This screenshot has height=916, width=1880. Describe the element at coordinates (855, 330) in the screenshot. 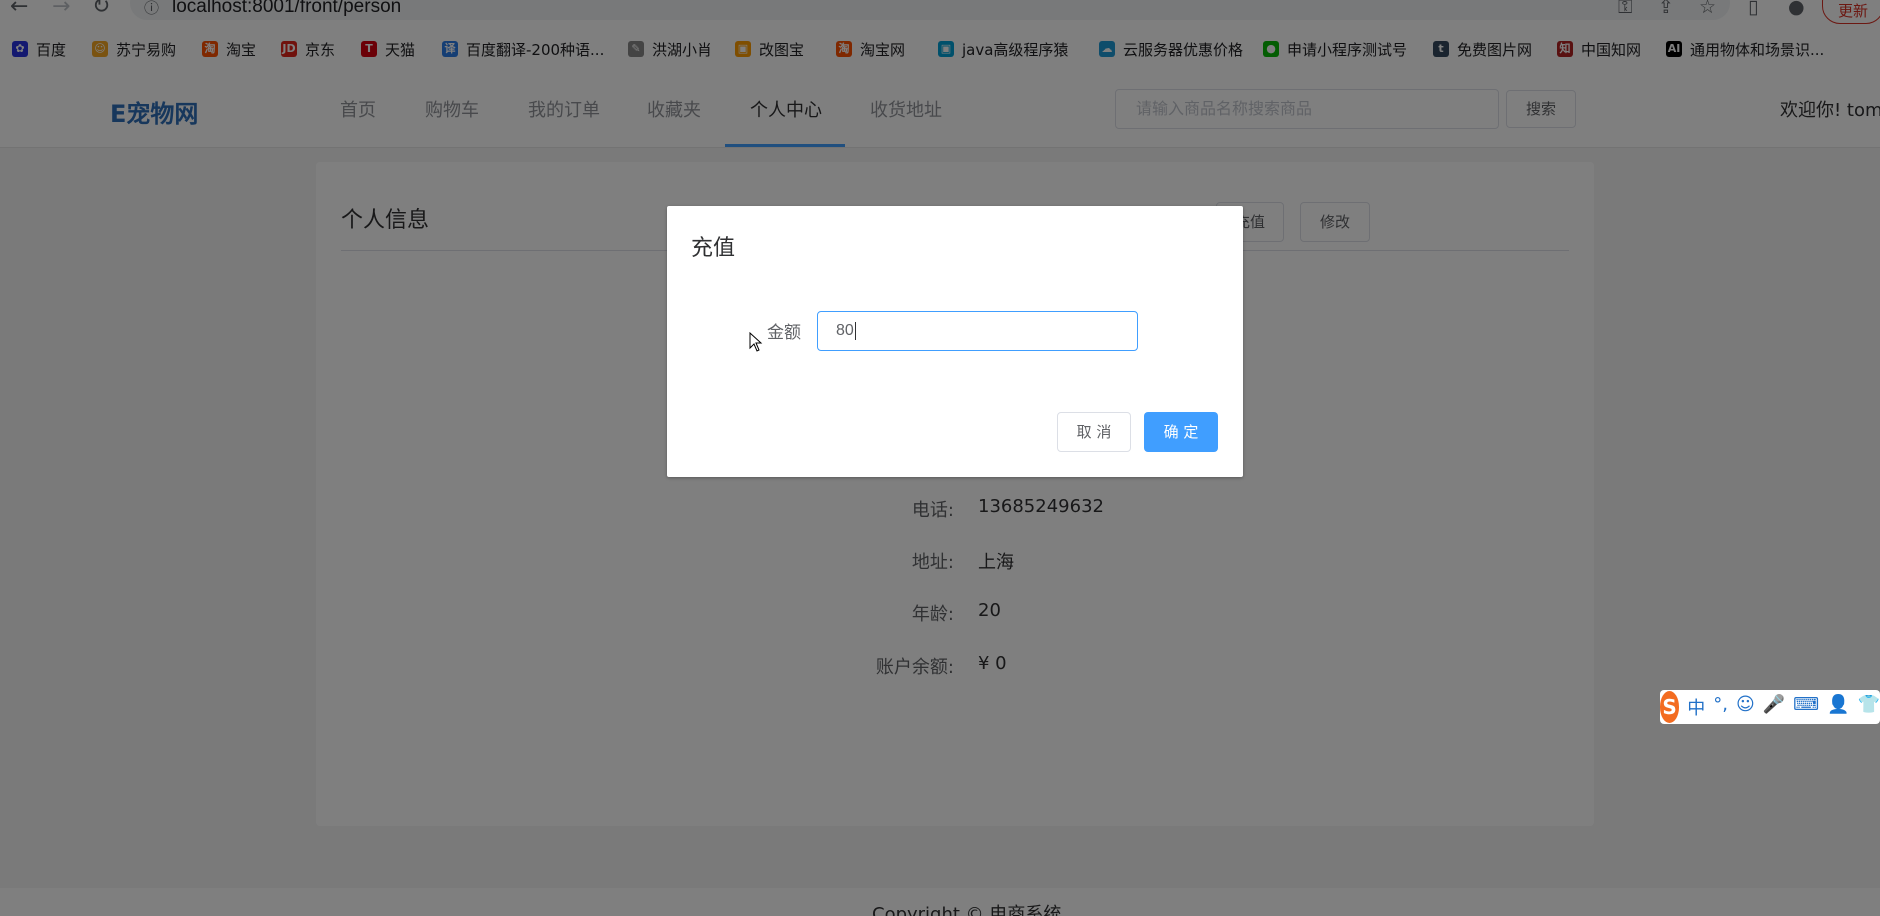

I see `text-caret` at that location.